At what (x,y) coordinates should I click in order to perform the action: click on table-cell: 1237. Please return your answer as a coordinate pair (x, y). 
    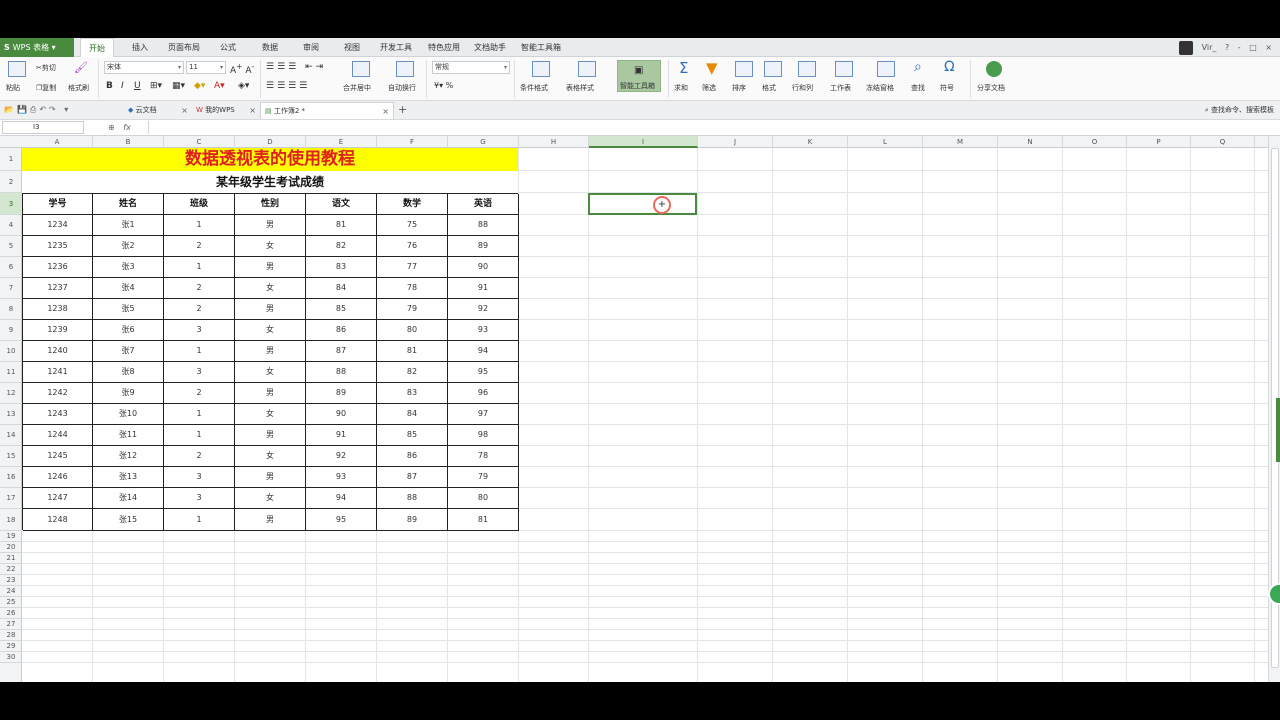
    Looking at the image, I should click on (58, 288).